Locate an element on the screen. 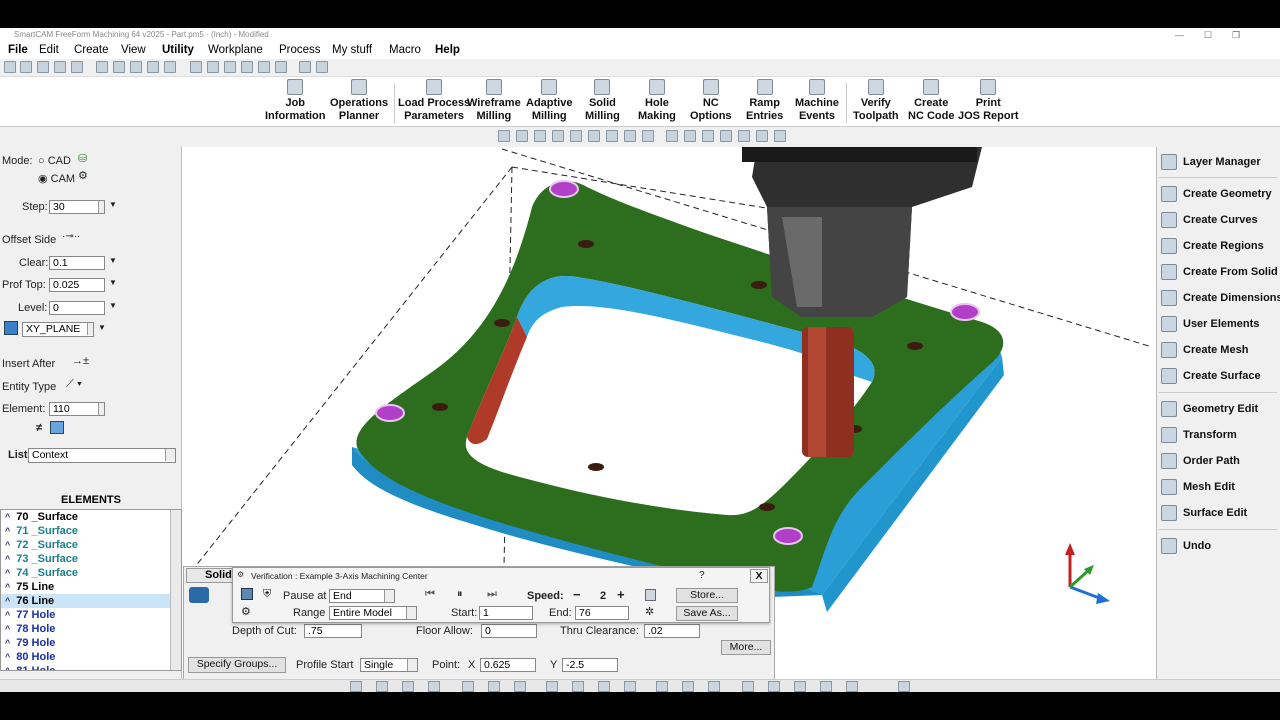  verification-close-button: X is located at coordinates (759, 576).